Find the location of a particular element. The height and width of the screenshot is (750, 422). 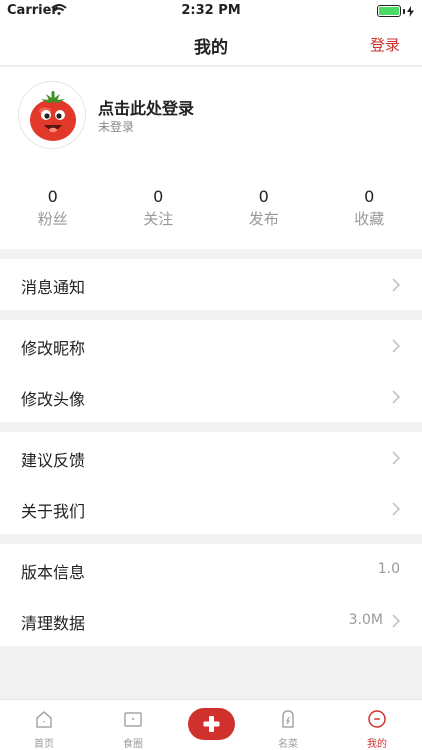

page-title: 我的 is located at coordinates (211, 48).